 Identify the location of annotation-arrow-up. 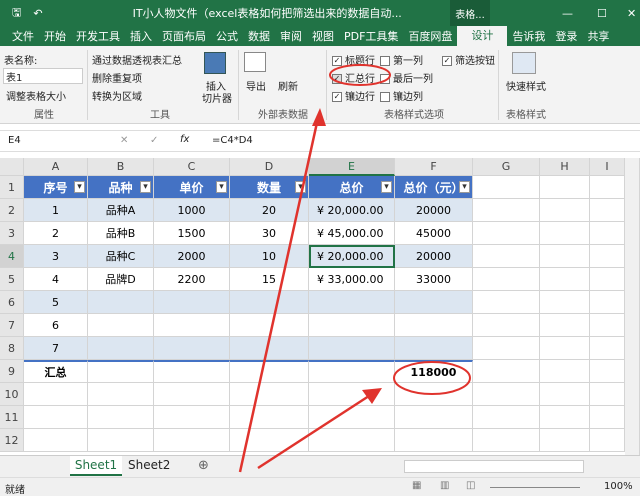
(279, 295).